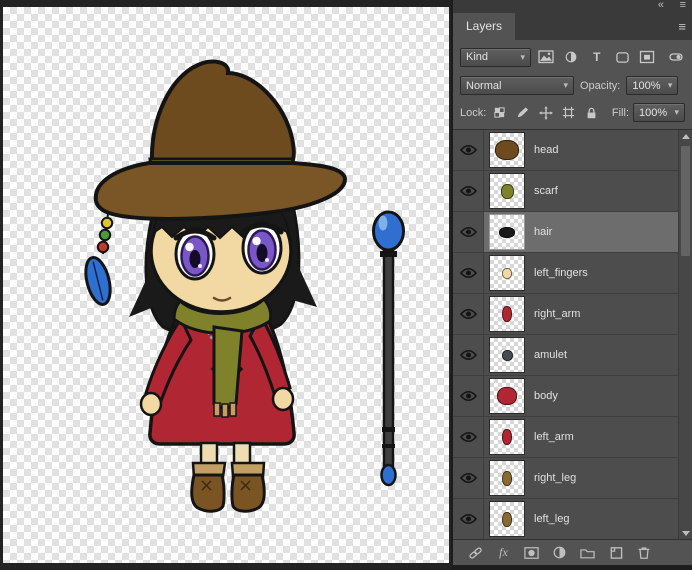  What do you see at coordinates (554, 437) in the screenshot?
I see `layer-name: left_arm` at bounding box center [554, 437].